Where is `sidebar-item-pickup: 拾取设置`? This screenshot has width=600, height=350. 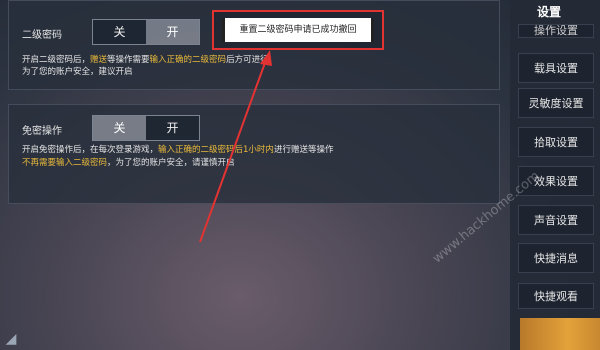
sidebar-item-pickup: 拾取设置 is located at coordinates (556, 142).